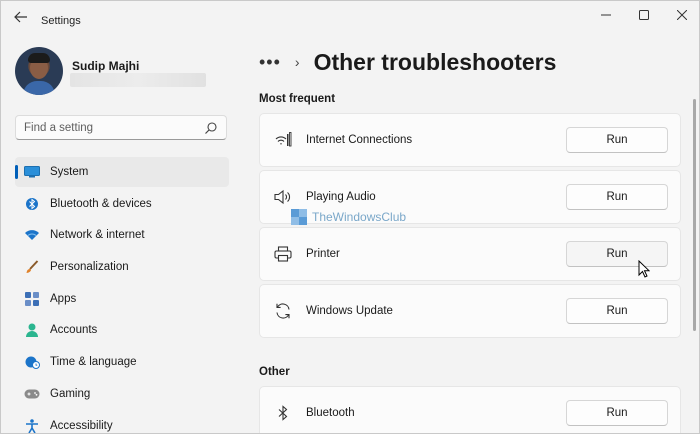 Image resolution: width=700 pixels, height=434 pixels. Describe the element at coordinates (617, 413) in the screenshot. I see `run-bluetooth-button: Run` at that location.